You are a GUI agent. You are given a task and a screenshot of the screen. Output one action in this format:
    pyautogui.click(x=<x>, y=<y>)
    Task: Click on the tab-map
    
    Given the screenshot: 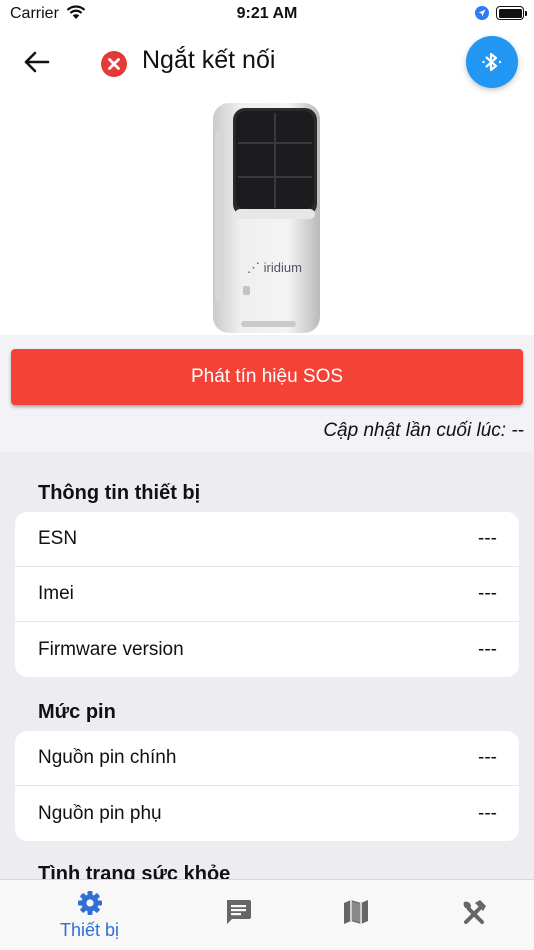 What is the action you would take?
    pyautogui.click(x=355, y=915)
    